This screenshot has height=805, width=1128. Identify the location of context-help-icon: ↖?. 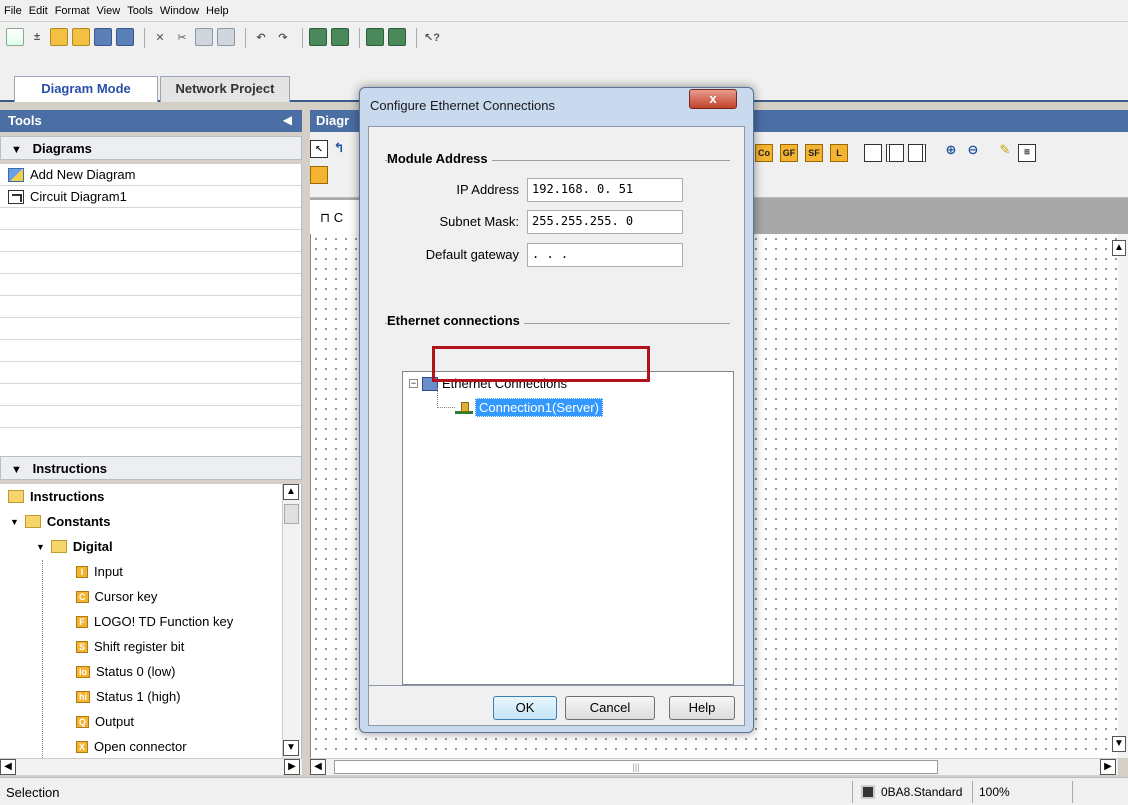
(432, 37).